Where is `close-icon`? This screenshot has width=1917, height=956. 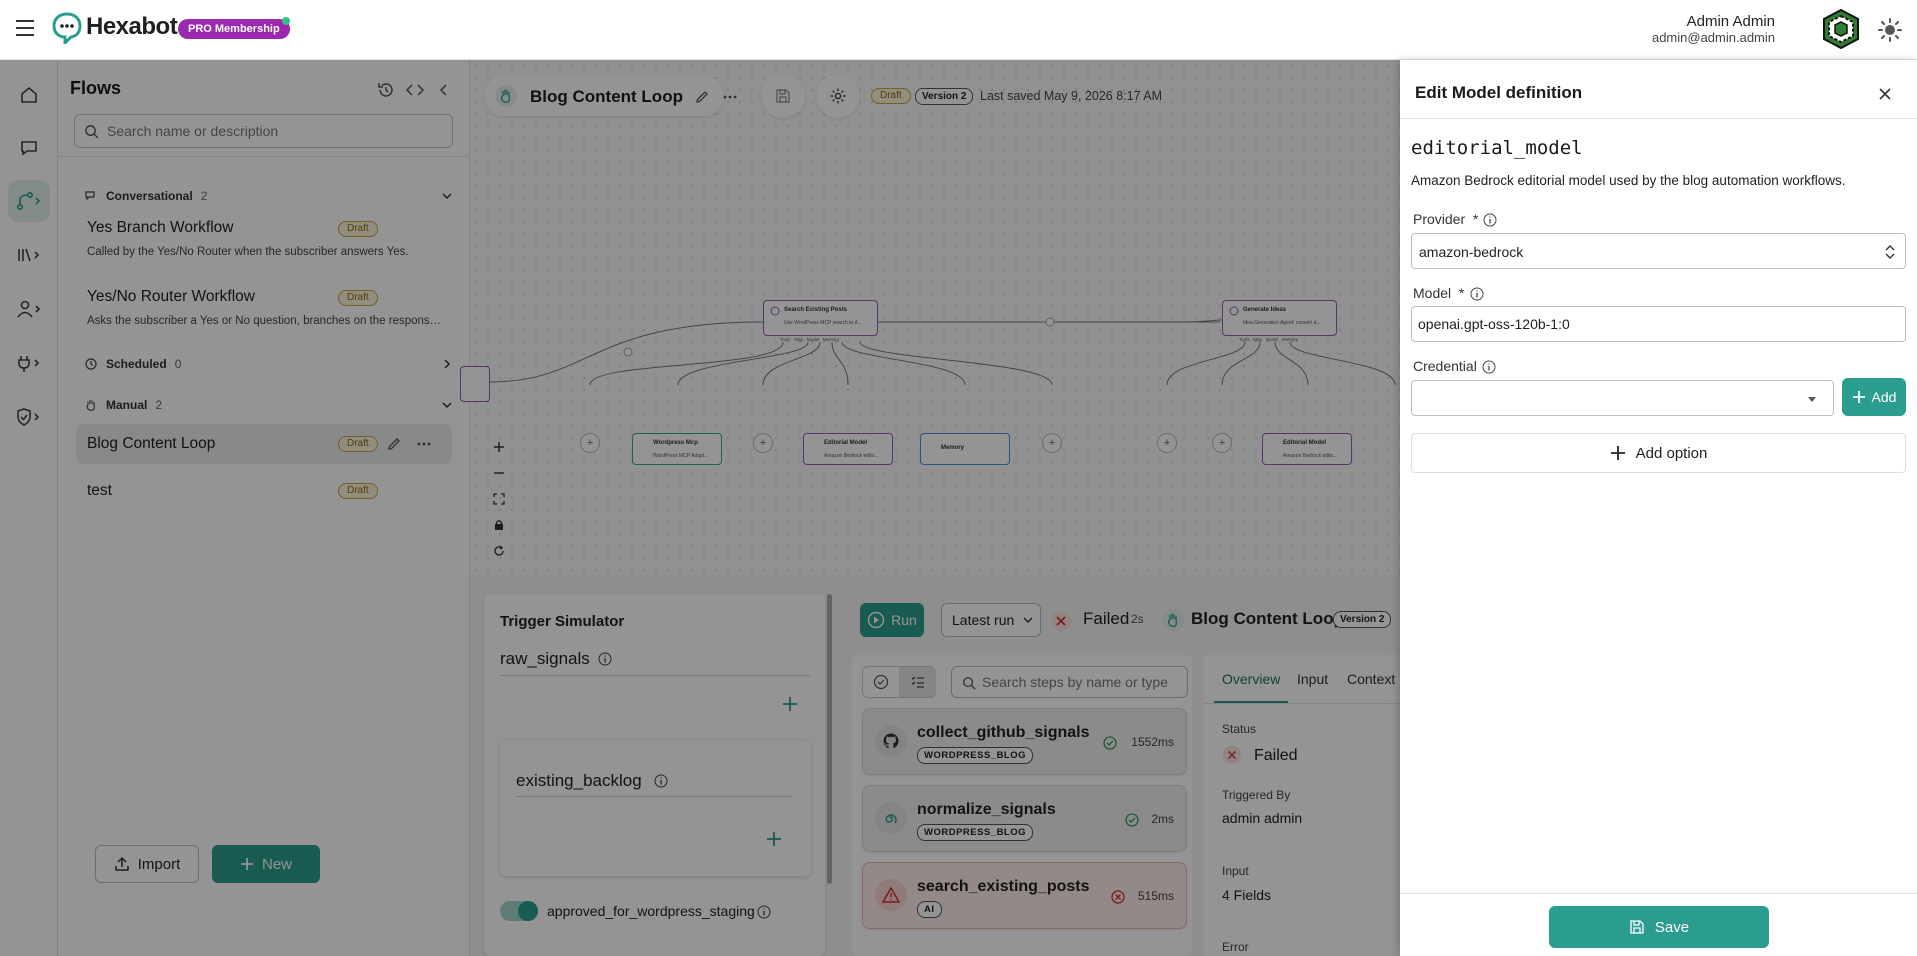 close-icon is located at coordinates (1885, 94).